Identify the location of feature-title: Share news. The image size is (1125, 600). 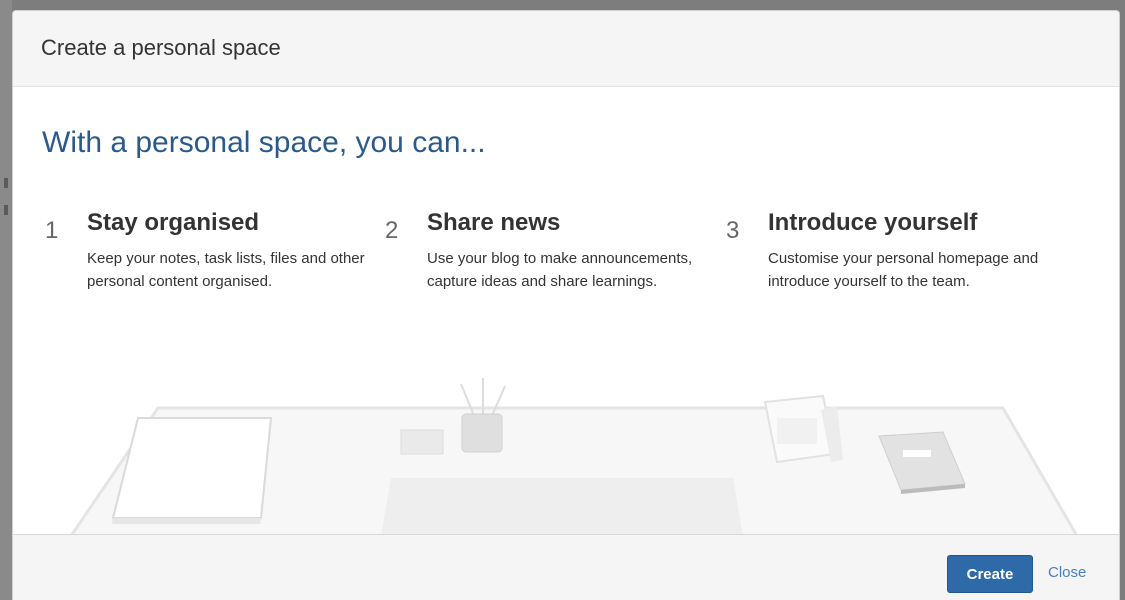
(494, 222).